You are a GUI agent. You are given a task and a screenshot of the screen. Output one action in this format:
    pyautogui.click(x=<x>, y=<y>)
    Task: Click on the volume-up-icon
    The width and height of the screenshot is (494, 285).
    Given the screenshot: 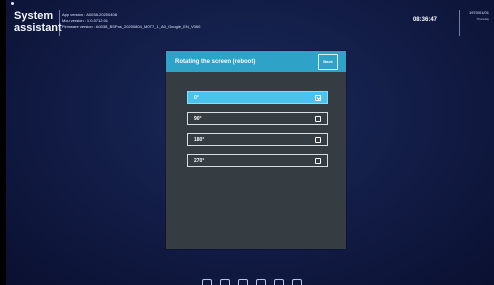 What is the action you would take?
    pyautogui.click(x=279, y=282)
    